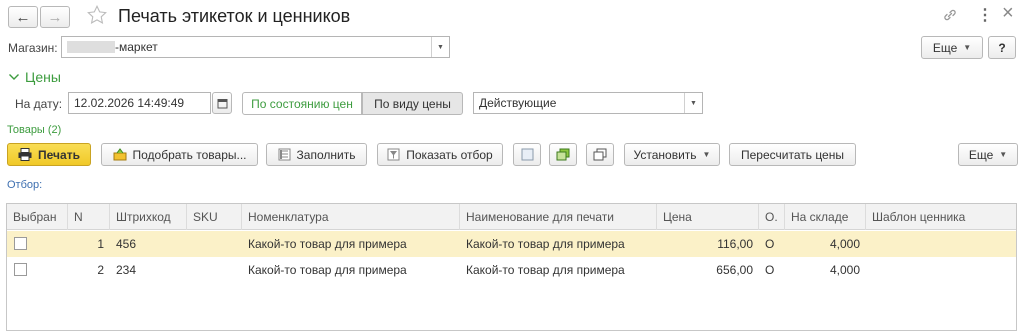 The image size is (1024, 333). What do you see at coordinates (945, 47) in the screenshot?
I see `more-button-label: Еще` at bounding box center [945, 47].